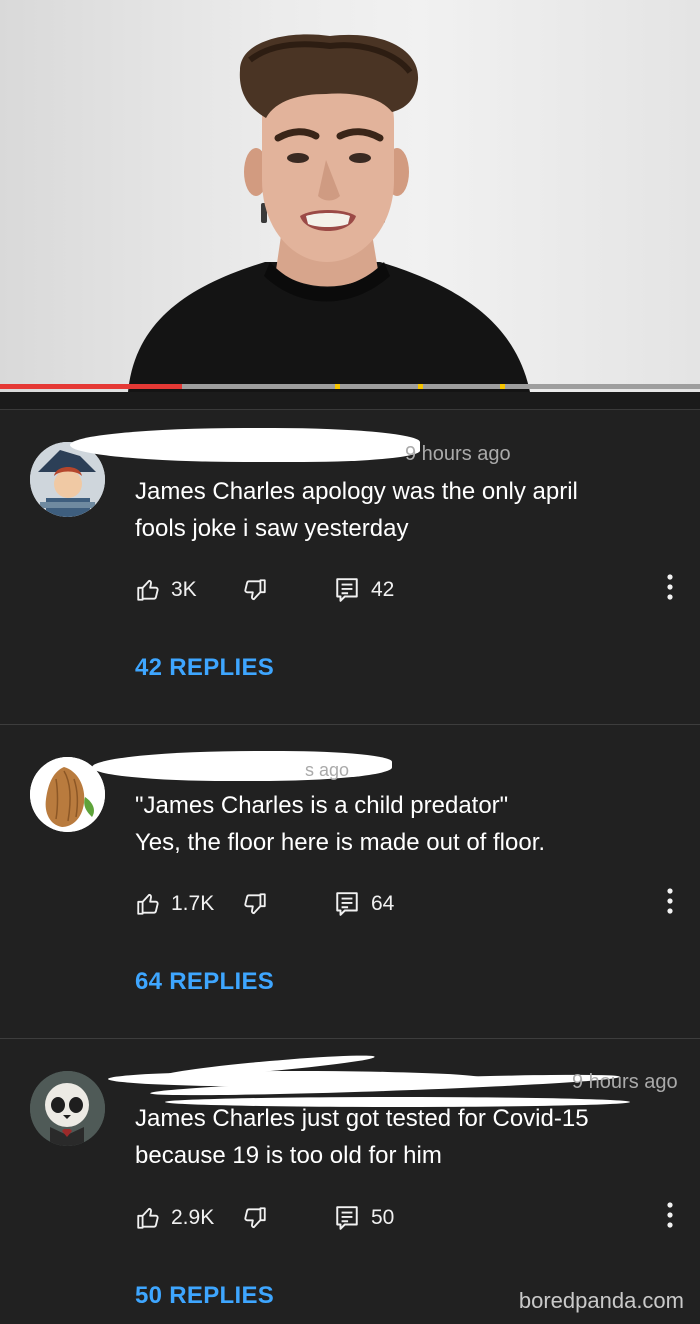 The height and width of the screenshot is (1324, 700). What do you see at coordinates (245, 445) in the screenshot?
I see `redaction-mark` at bounding box center [245, 445].